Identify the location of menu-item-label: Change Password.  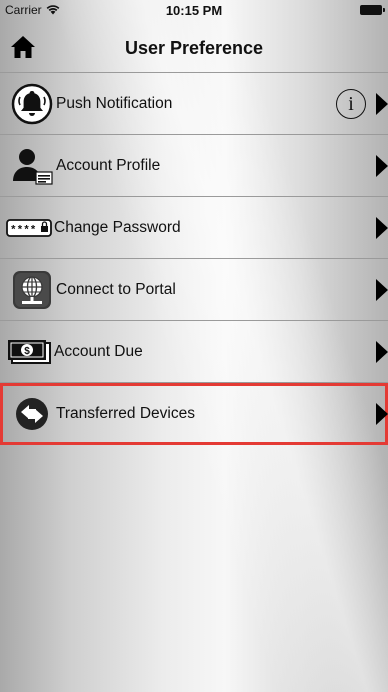
(117, 227).